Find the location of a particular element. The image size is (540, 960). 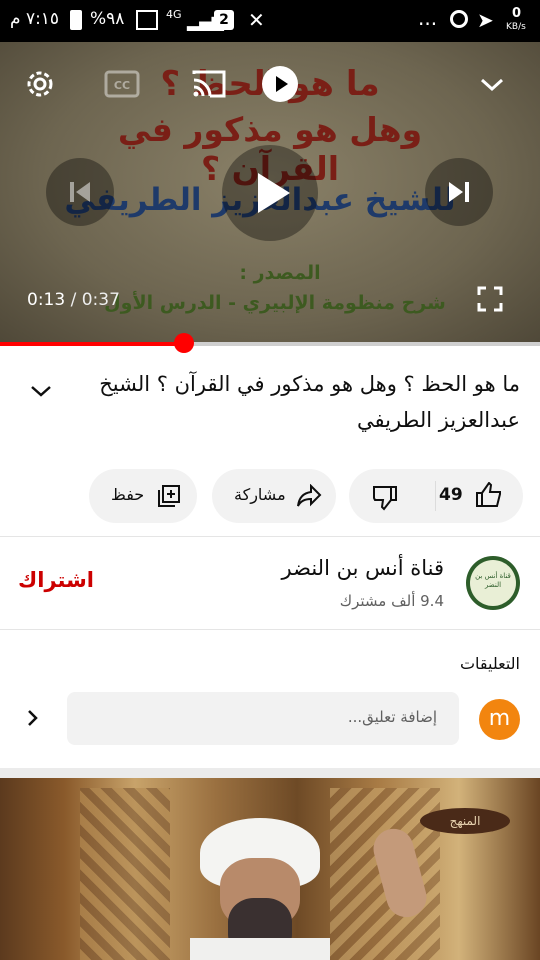

fullscreen-button is located at coordinates (490, 299).